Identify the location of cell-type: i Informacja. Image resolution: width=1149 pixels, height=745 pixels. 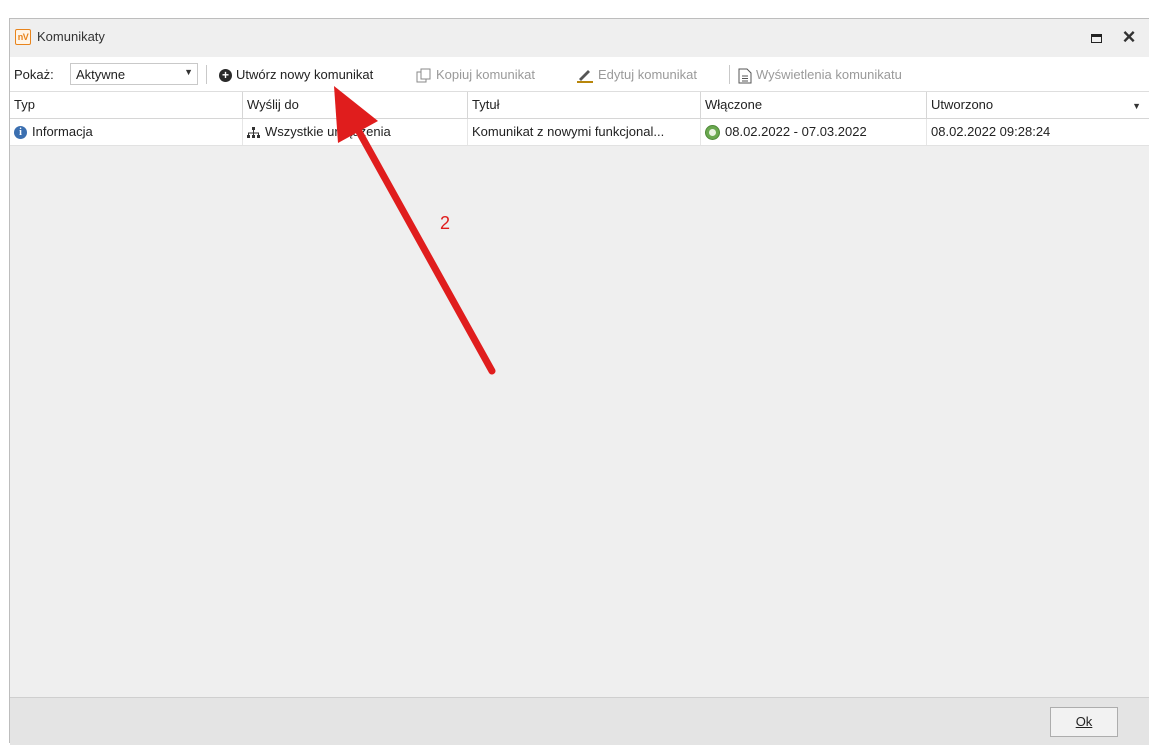
(126, 132).